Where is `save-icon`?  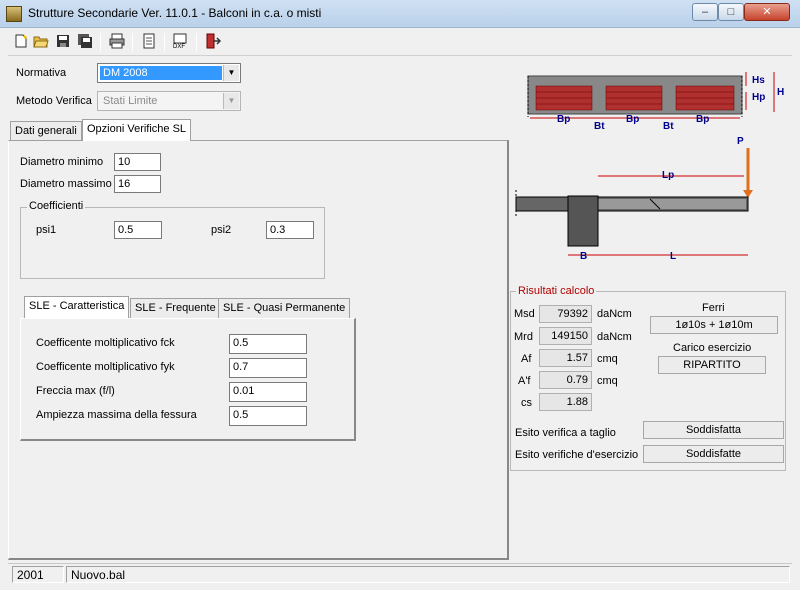 save-icon is located at coordinates (63, 42).